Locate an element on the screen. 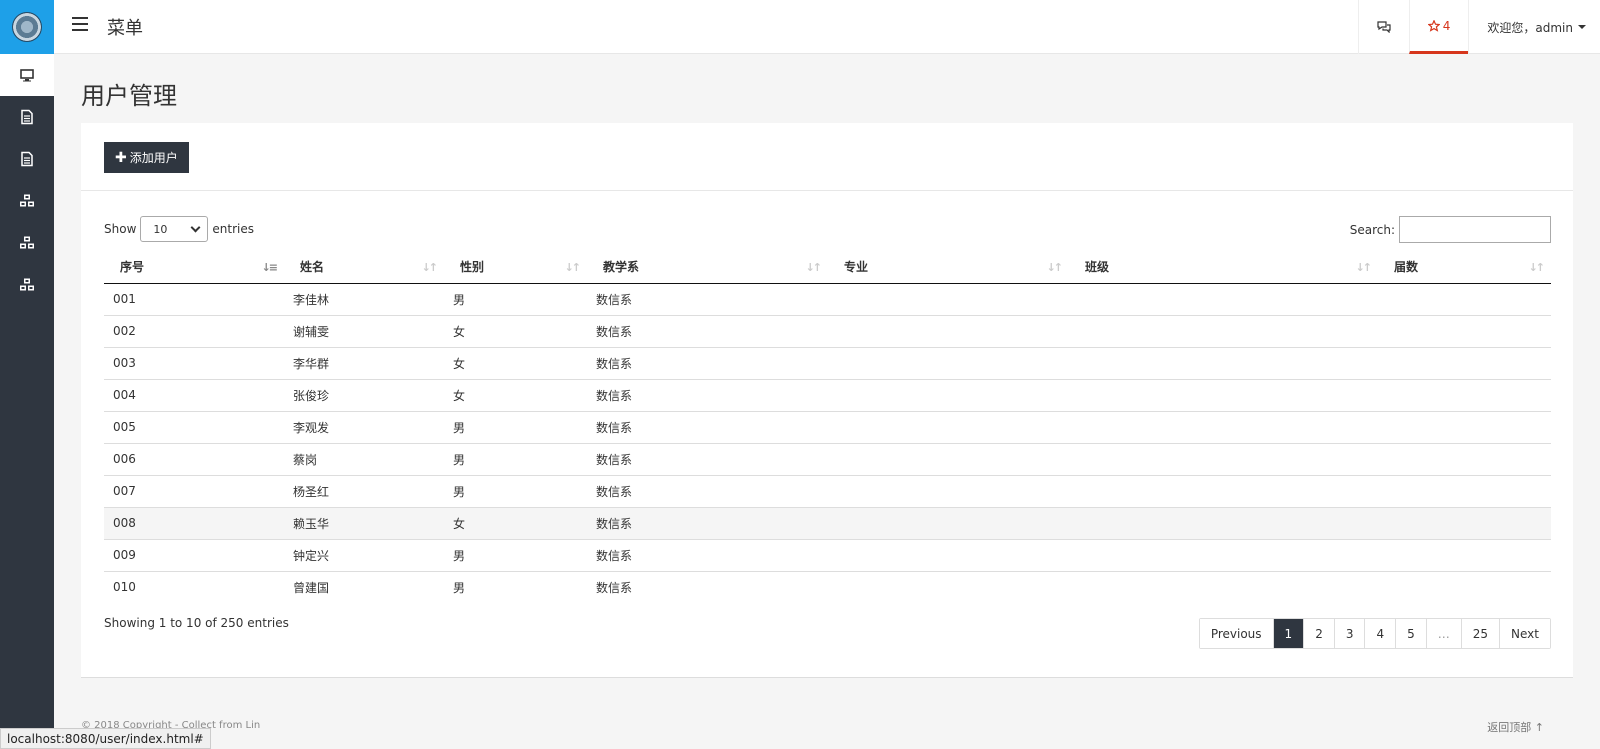 The height and width of the screenshot is (749, 1600). table-row: 009 钟定兴男数信系 is located at coordinates (827, 554).